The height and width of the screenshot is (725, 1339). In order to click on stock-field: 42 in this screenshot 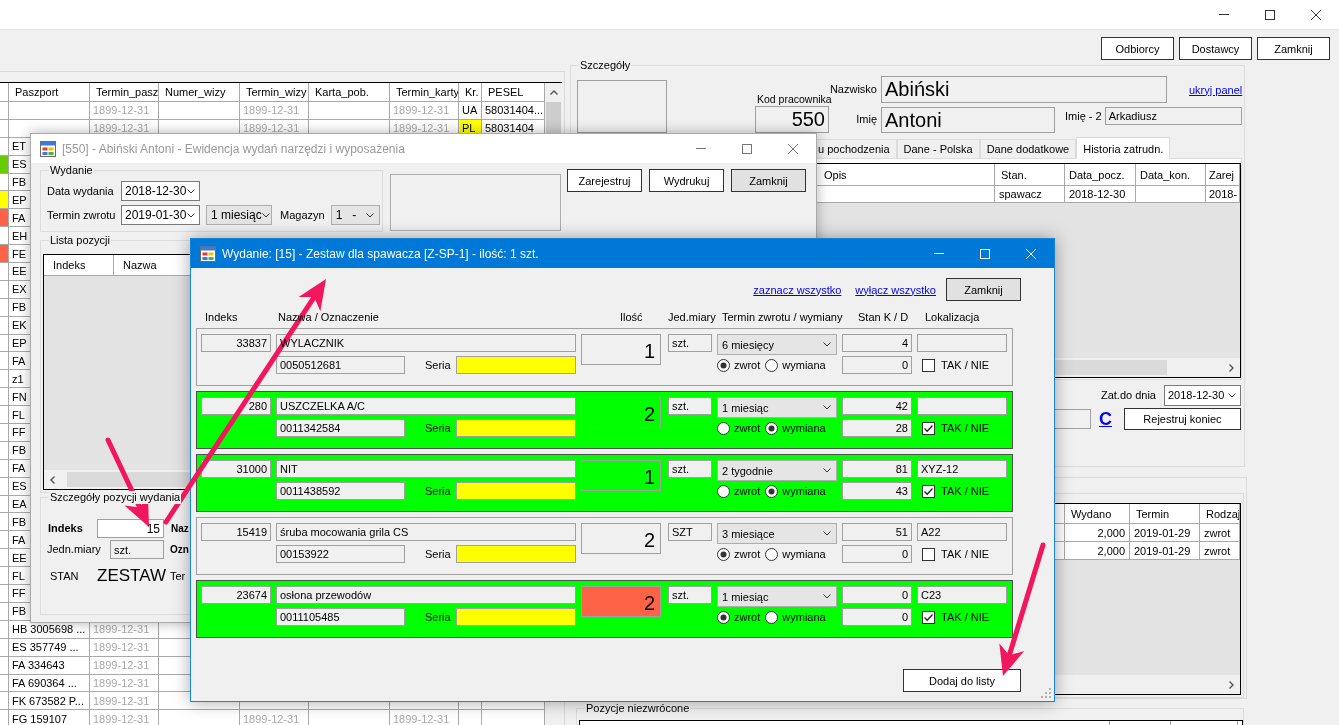, I will do `click(877, 406)`.